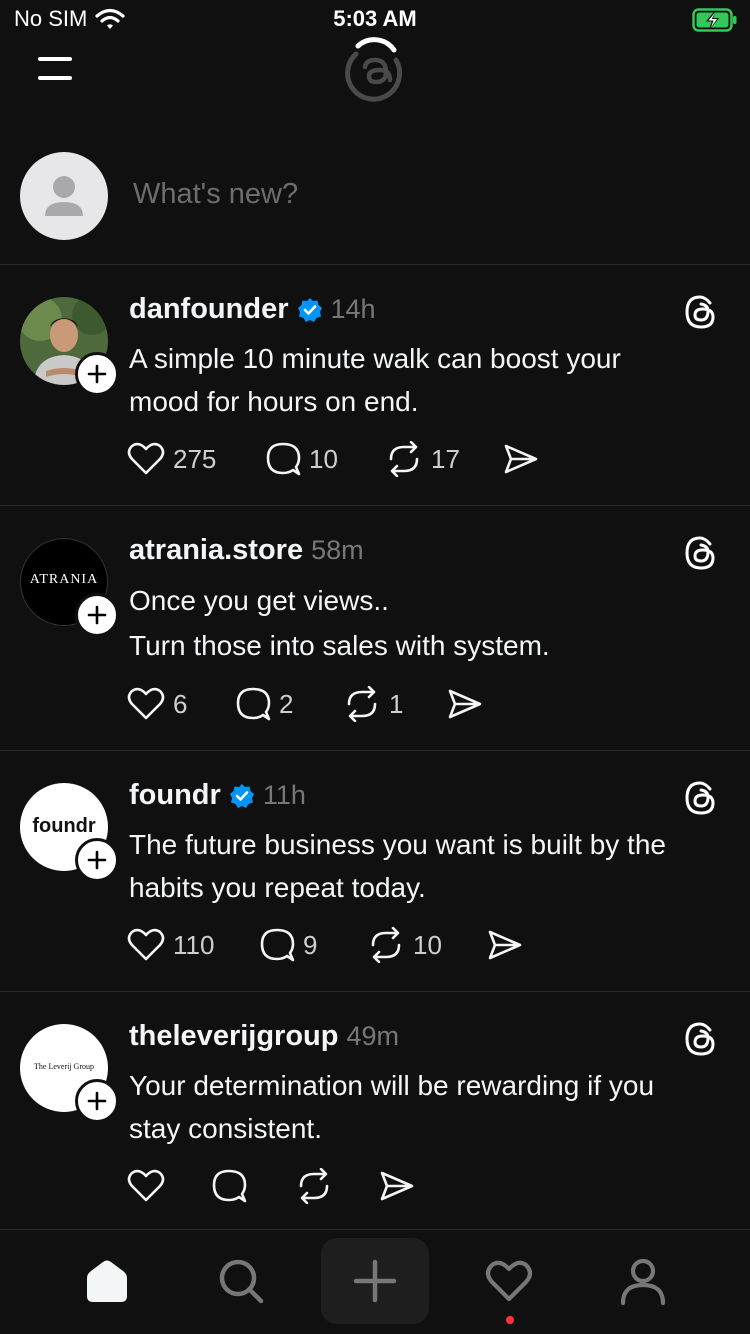 This screenshot has width=750, height=1334. Describe the element at coordinates (64, 579) in the screenshot. I see `avatar-logo-text: ATRANIA` at that location.